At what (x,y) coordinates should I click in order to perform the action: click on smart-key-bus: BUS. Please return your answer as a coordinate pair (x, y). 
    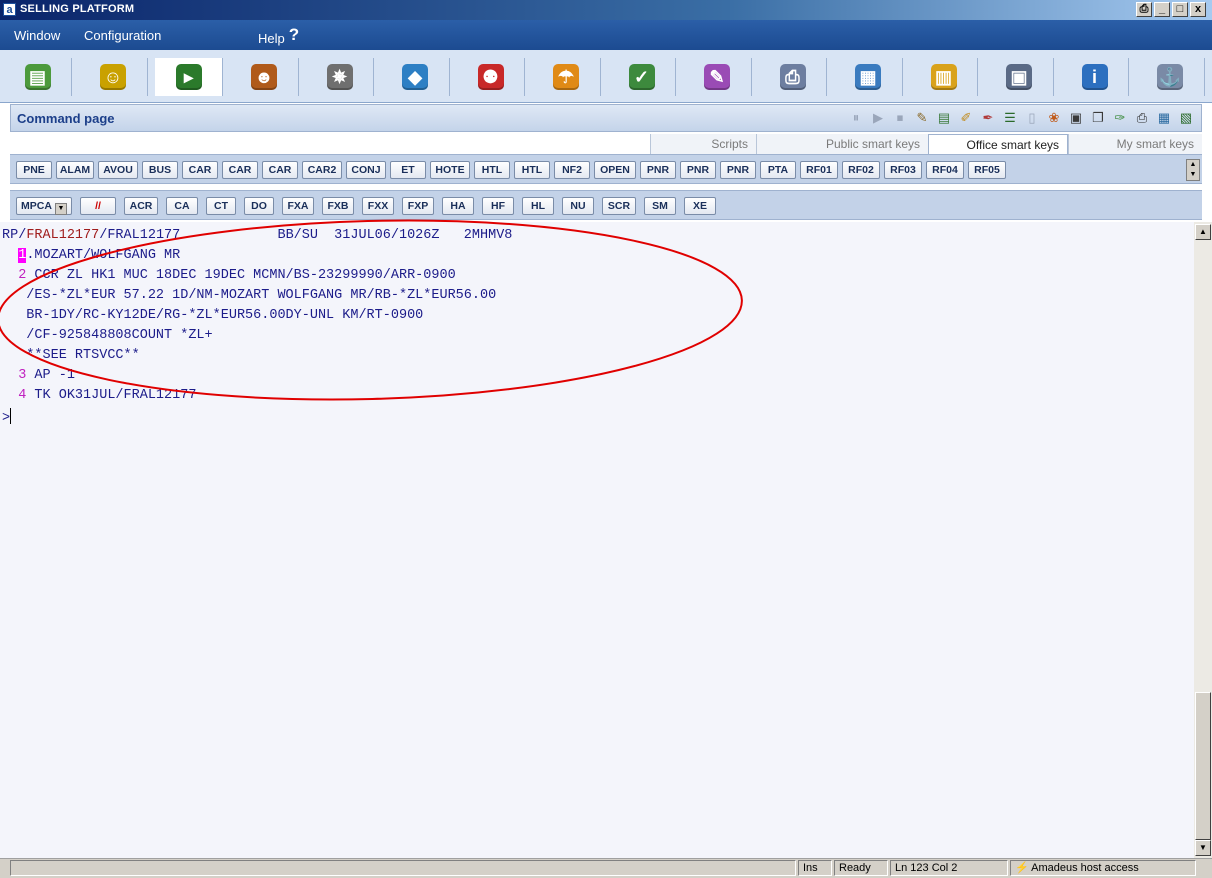
    Looking at the image, I should click on (160, 170).